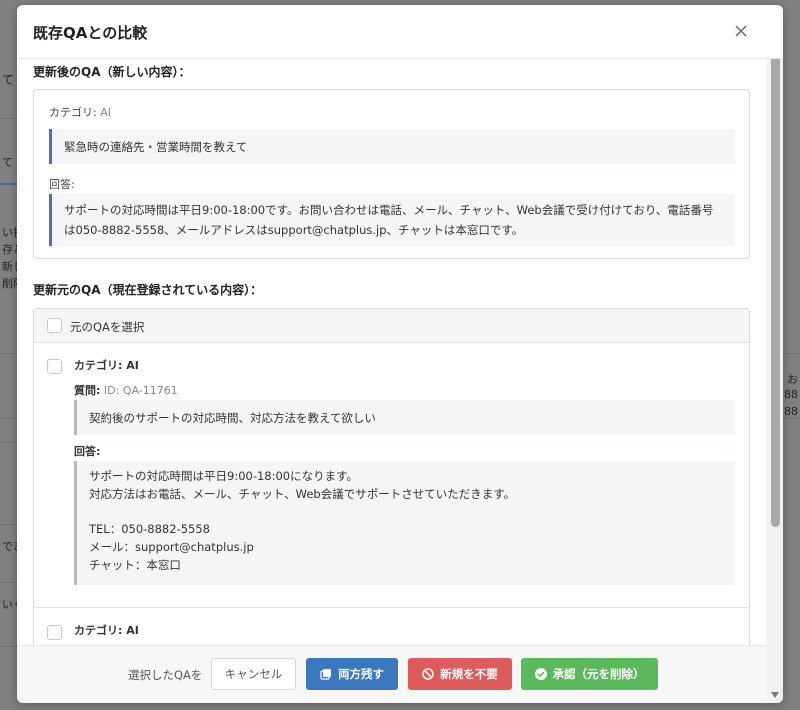 This screenshot has height=710, width=800. Describe the element at coordinates (428, 674) in the screenshot. I see `ban-icon` at that location.